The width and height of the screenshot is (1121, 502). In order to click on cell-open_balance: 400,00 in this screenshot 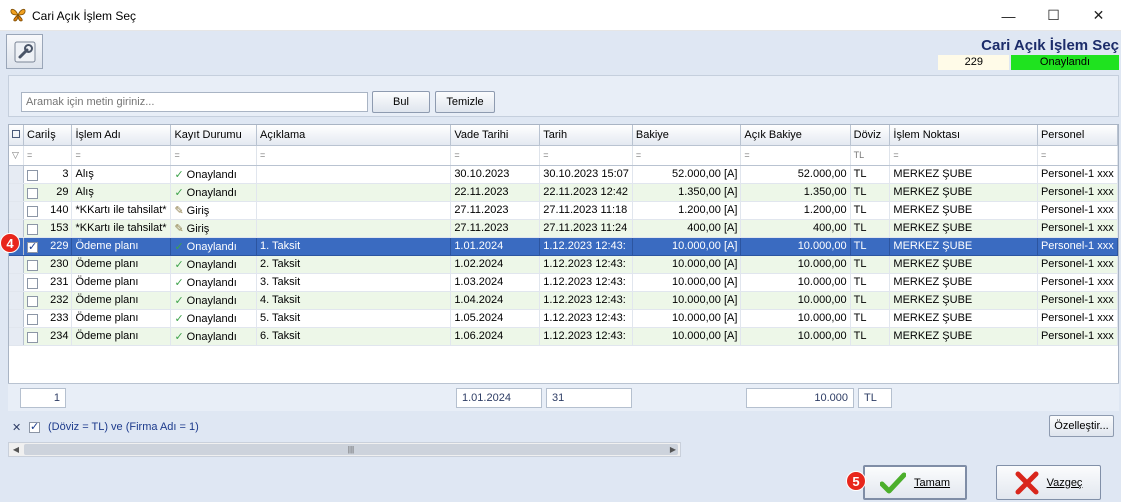, I will do `click(795, 228)`.